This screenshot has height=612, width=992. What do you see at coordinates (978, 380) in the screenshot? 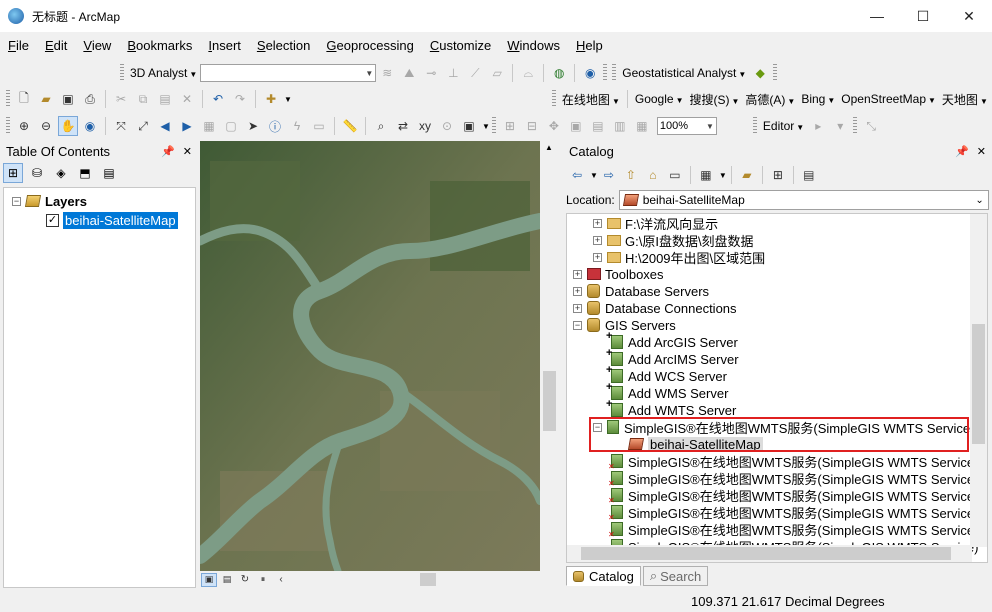
I see `catalog-vertical-scrollbar` at bounding box center [978, 380].